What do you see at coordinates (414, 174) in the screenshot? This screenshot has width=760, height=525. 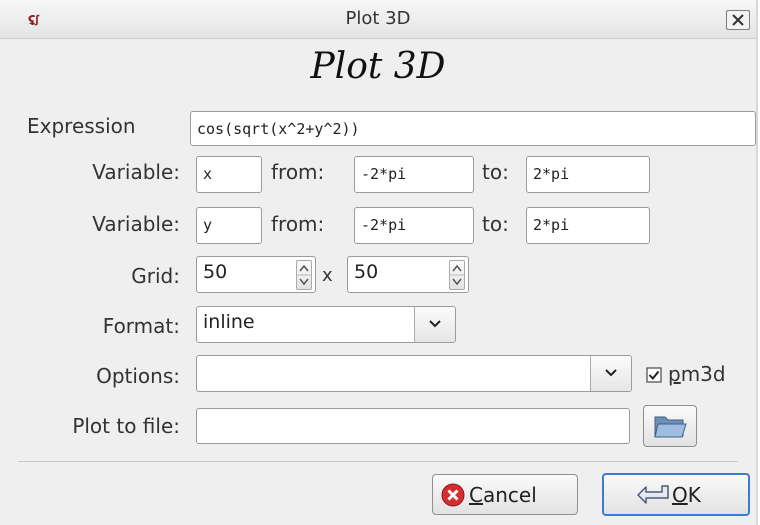 I see `variable-1-from-input: -2*pi` at bounding box center [414, 174].